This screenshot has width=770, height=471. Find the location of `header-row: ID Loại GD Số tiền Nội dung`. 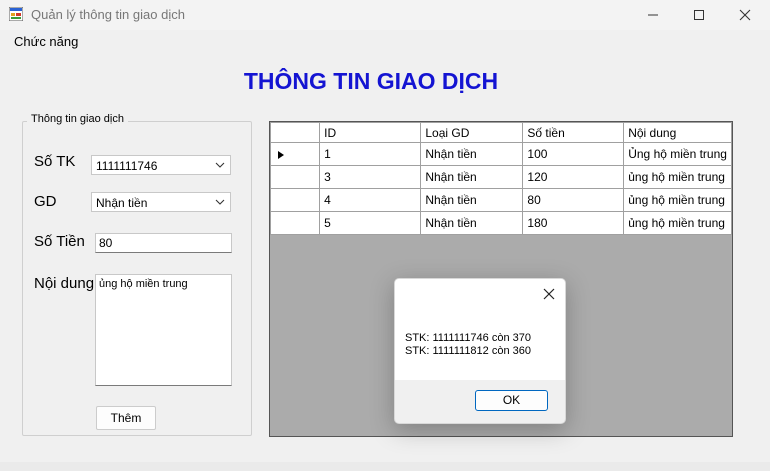

header-row: ID Loại GD Số tiền Nội dung is located at coordinates (501, 132).